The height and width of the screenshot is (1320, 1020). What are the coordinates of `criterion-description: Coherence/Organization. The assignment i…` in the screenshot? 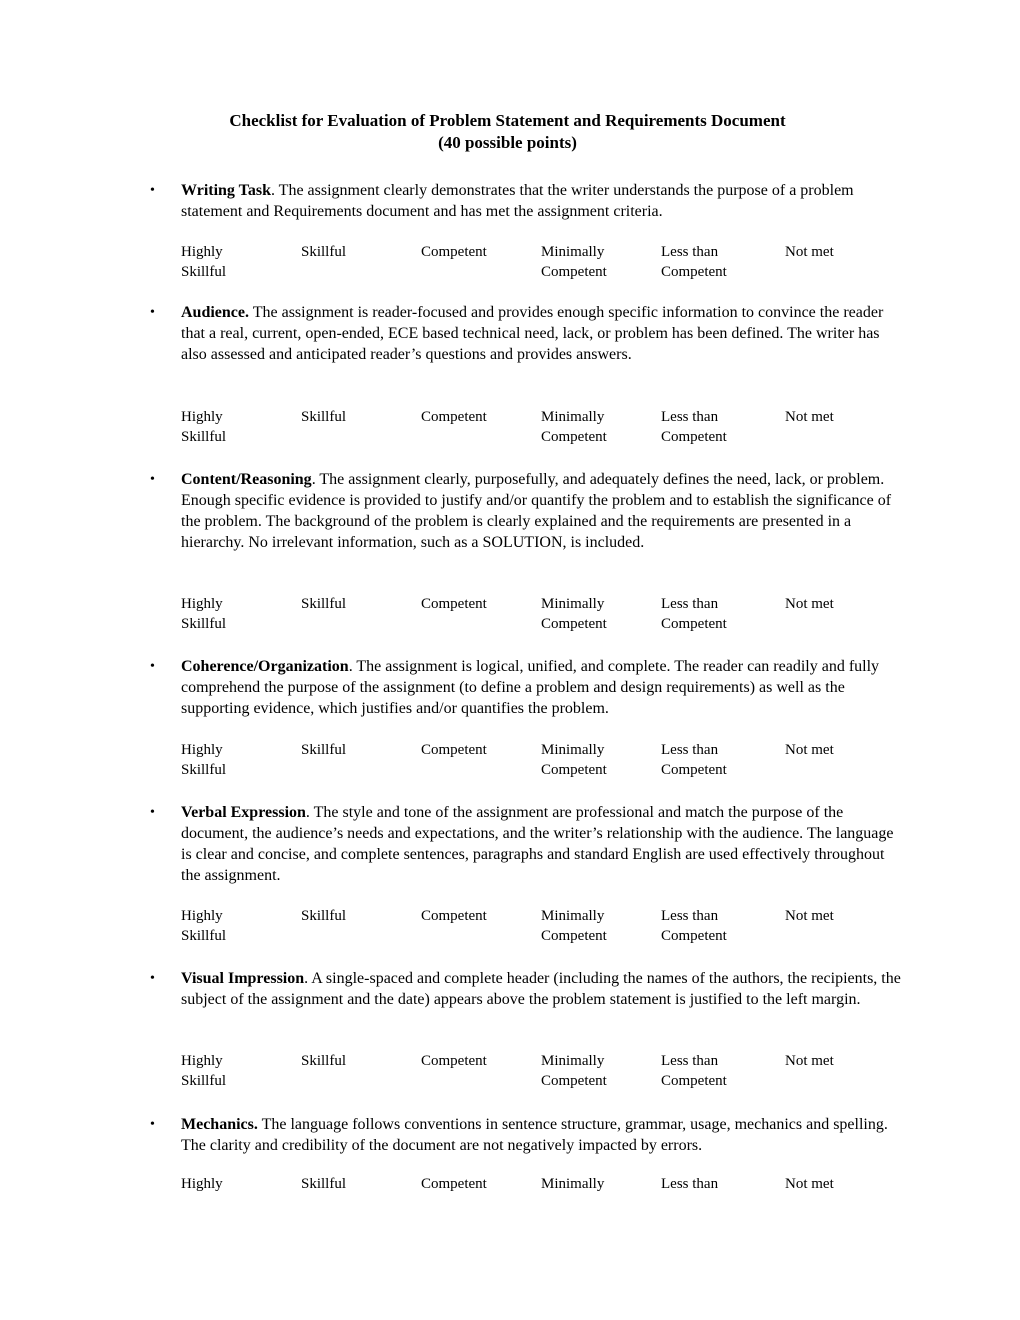 It's located at (530, 687).